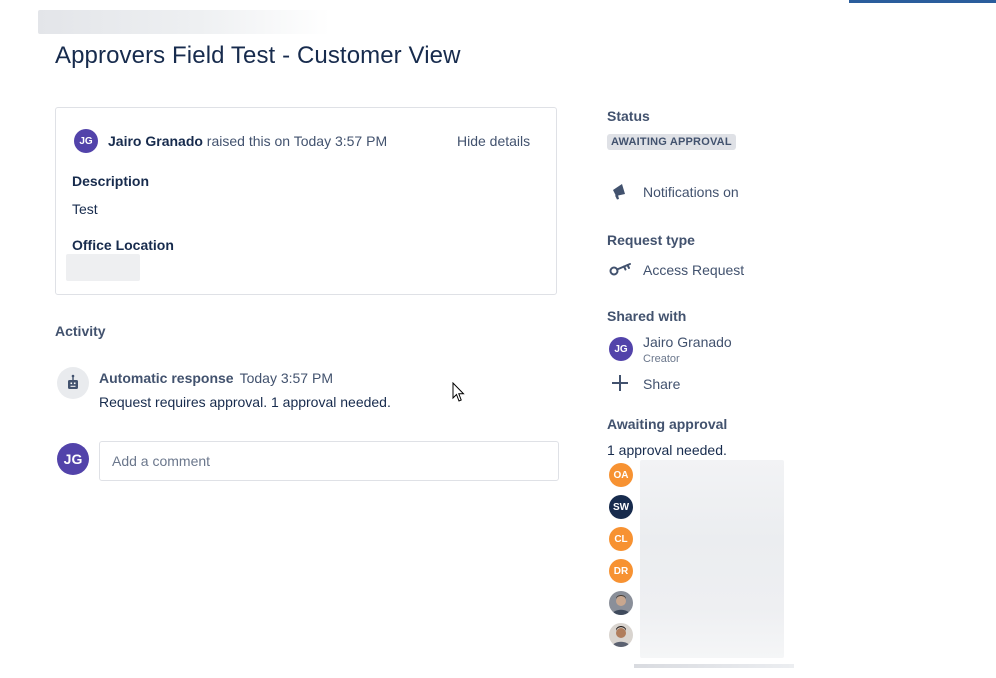  What do you see at coordinates (628, 116) in the screenshot?
I see `status-label: Status` at bounding box center [628, 116].